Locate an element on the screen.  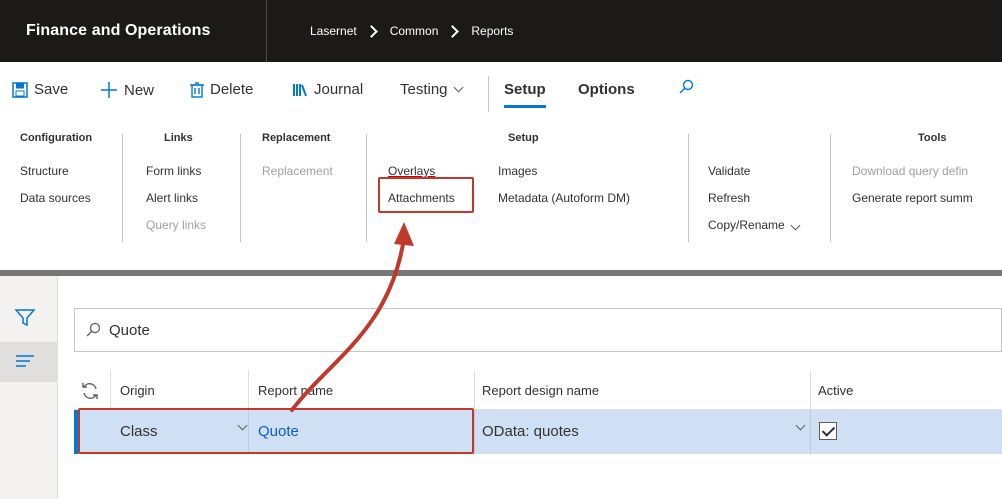
ribbon-data-sources-button: Data sources is located at coordinates (55, 198).